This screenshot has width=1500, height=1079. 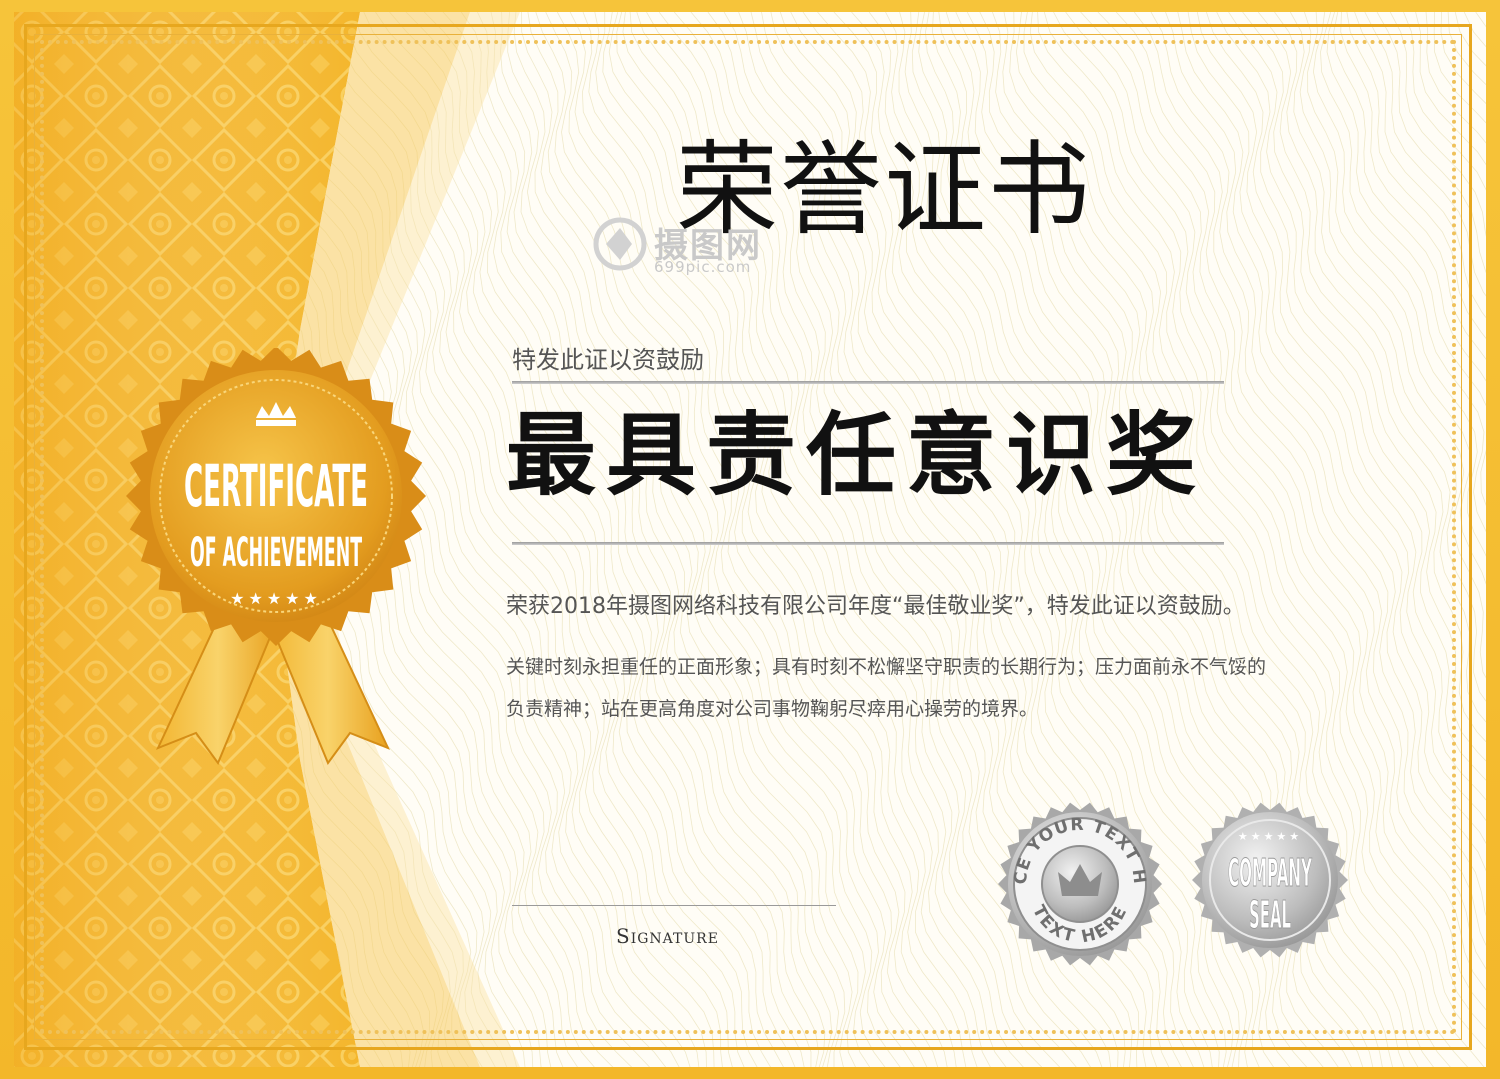 I want to click on description-line1: 荣获2018年摄图网络科技有限公司年度“最佳敬业奖”，特发此证以资鼓励。, so click(x=875, y=606).